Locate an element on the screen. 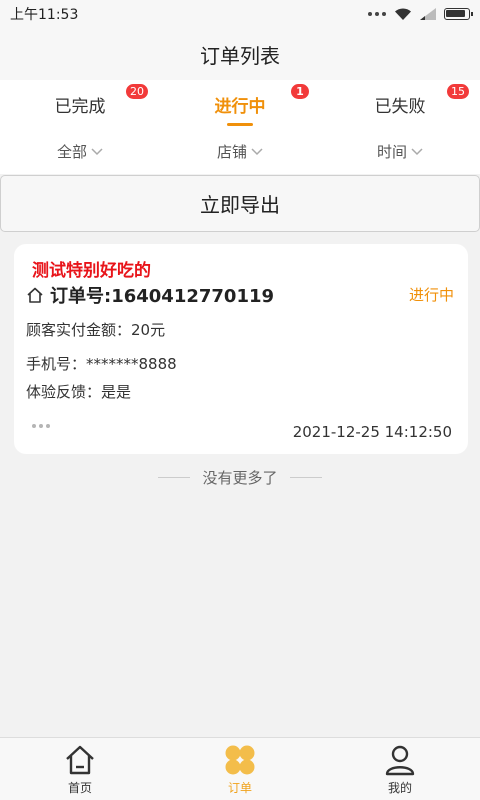  tab-in-progress-label: 进行中 is located at coordinates (240, 106).